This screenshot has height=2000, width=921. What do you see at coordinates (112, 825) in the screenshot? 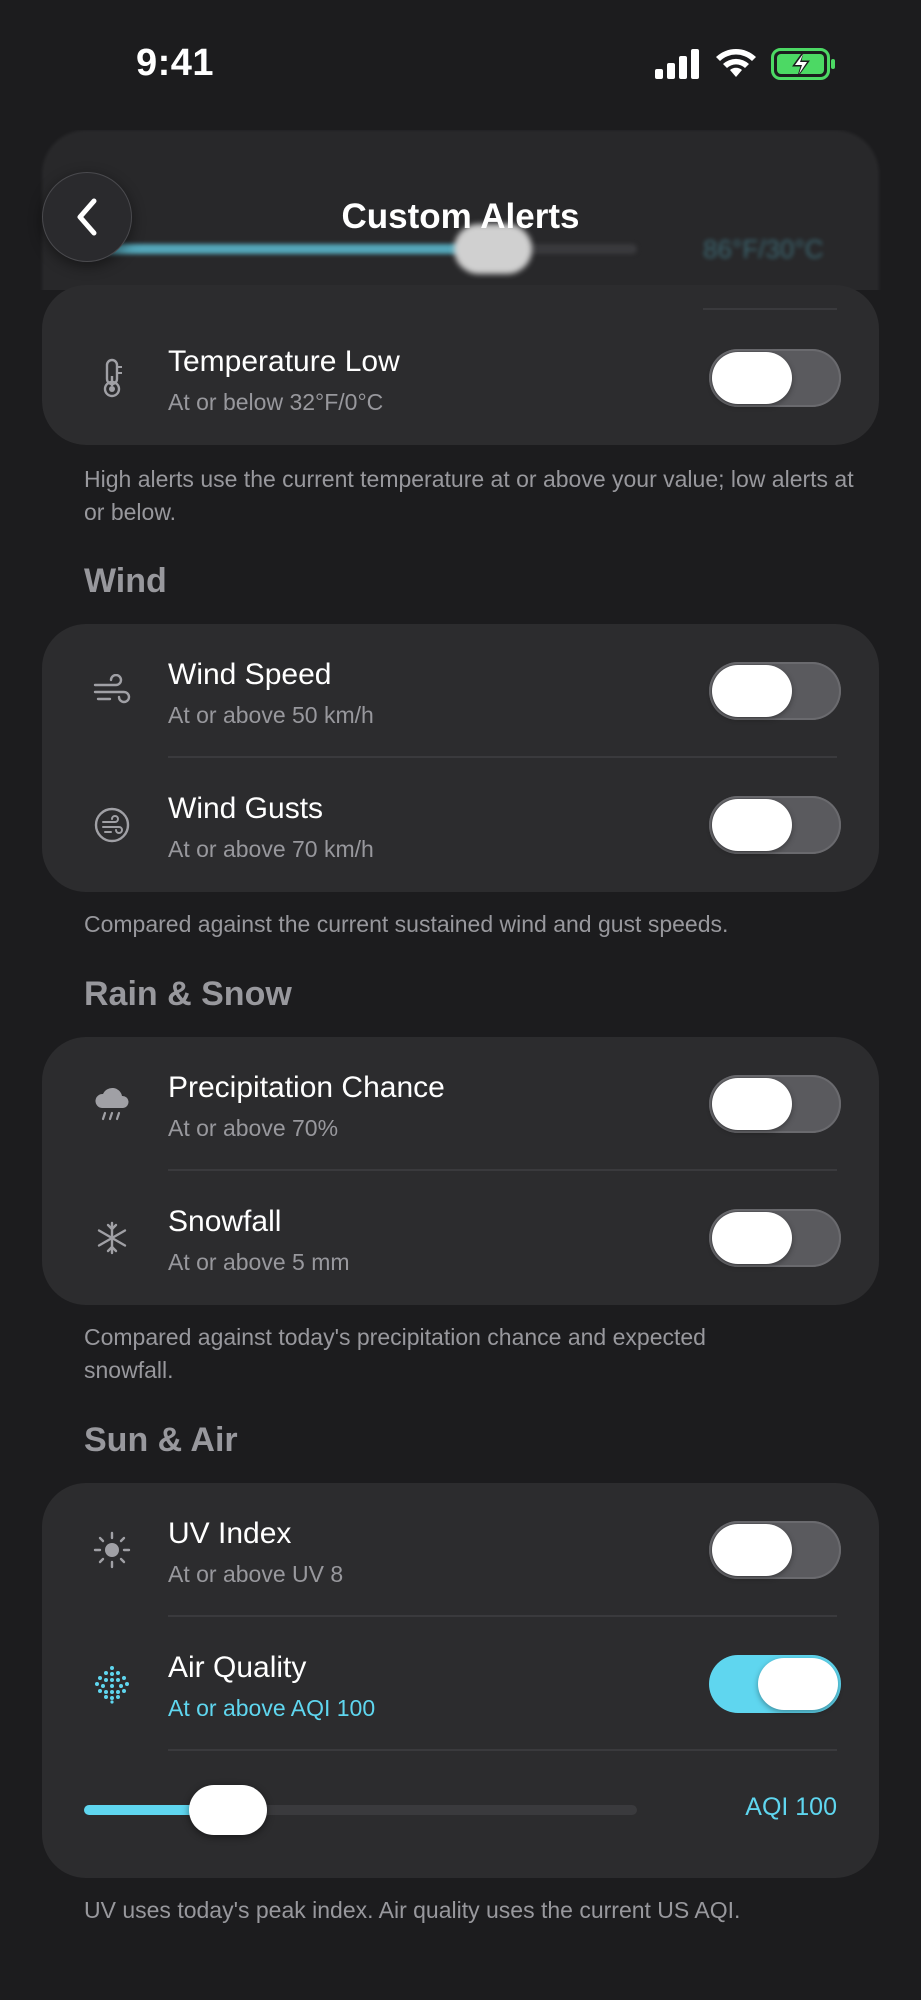
I see `wind-gust-icon` at bounding box center [112, 825].